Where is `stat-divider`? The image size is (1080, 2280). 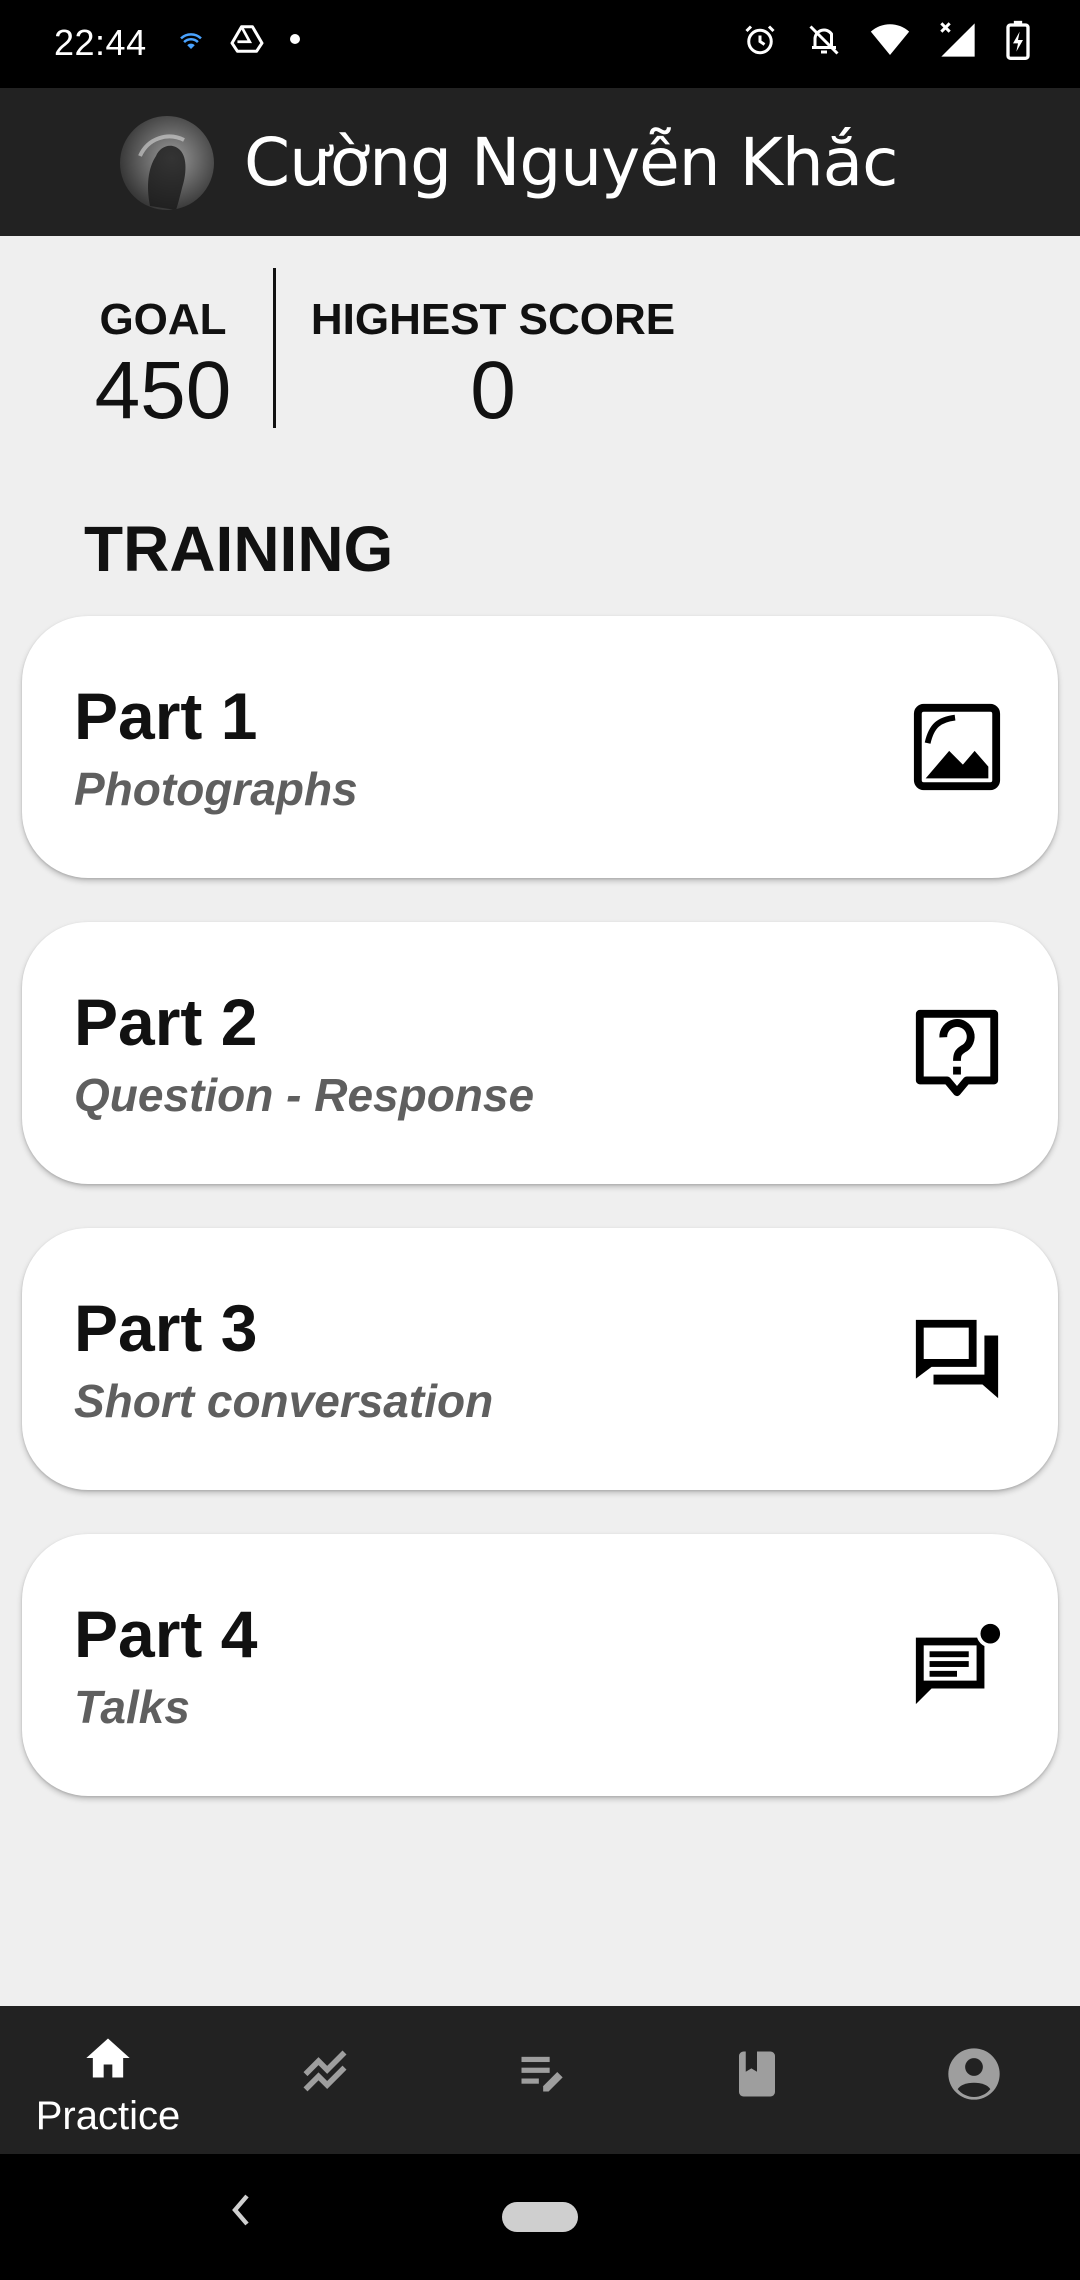 stat-divider is located at coordinates (274, 348).